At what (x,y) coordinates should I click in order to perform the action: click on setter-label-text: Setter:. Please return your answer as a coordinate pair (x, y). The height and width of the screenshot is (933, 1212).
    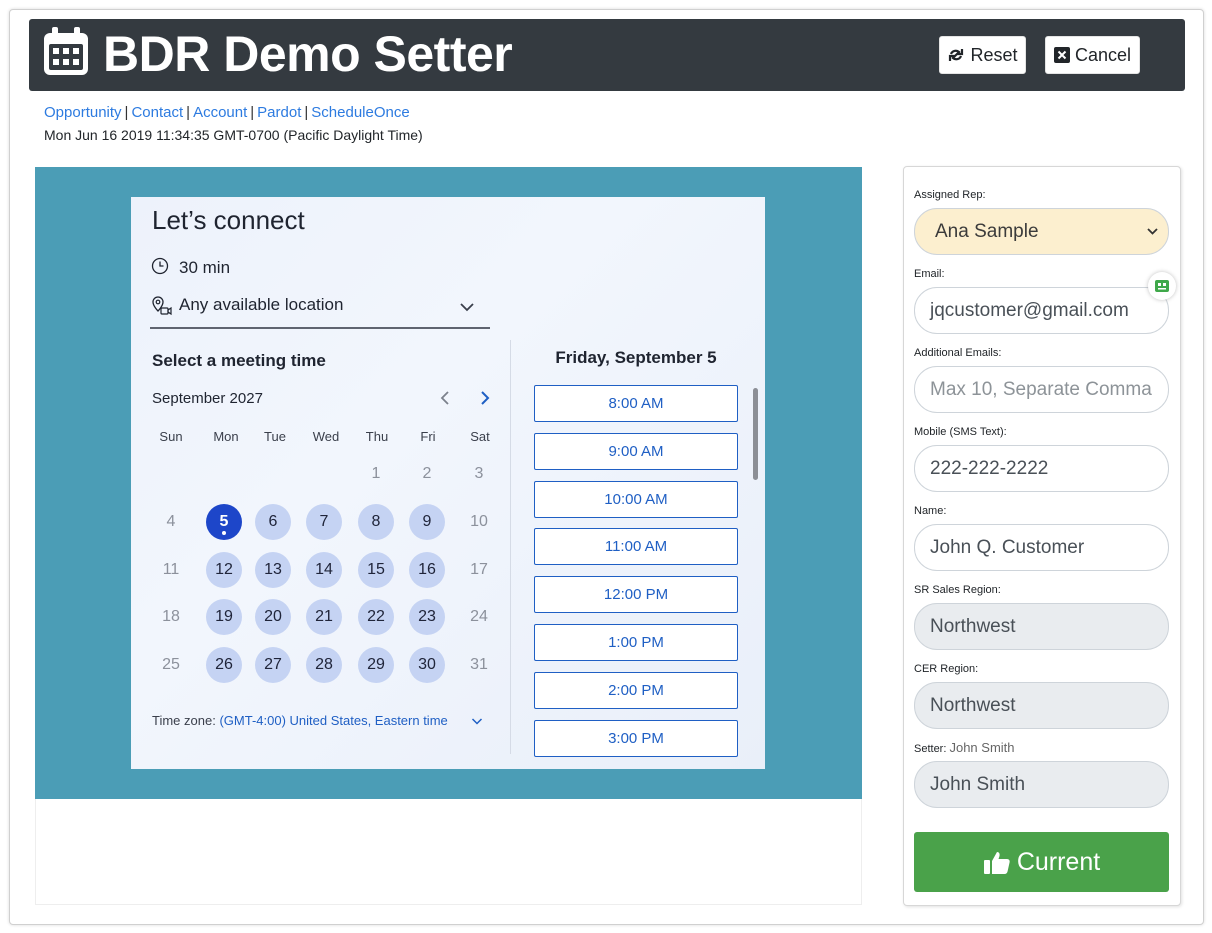
    Looking at the image, I should click on (930, 749).